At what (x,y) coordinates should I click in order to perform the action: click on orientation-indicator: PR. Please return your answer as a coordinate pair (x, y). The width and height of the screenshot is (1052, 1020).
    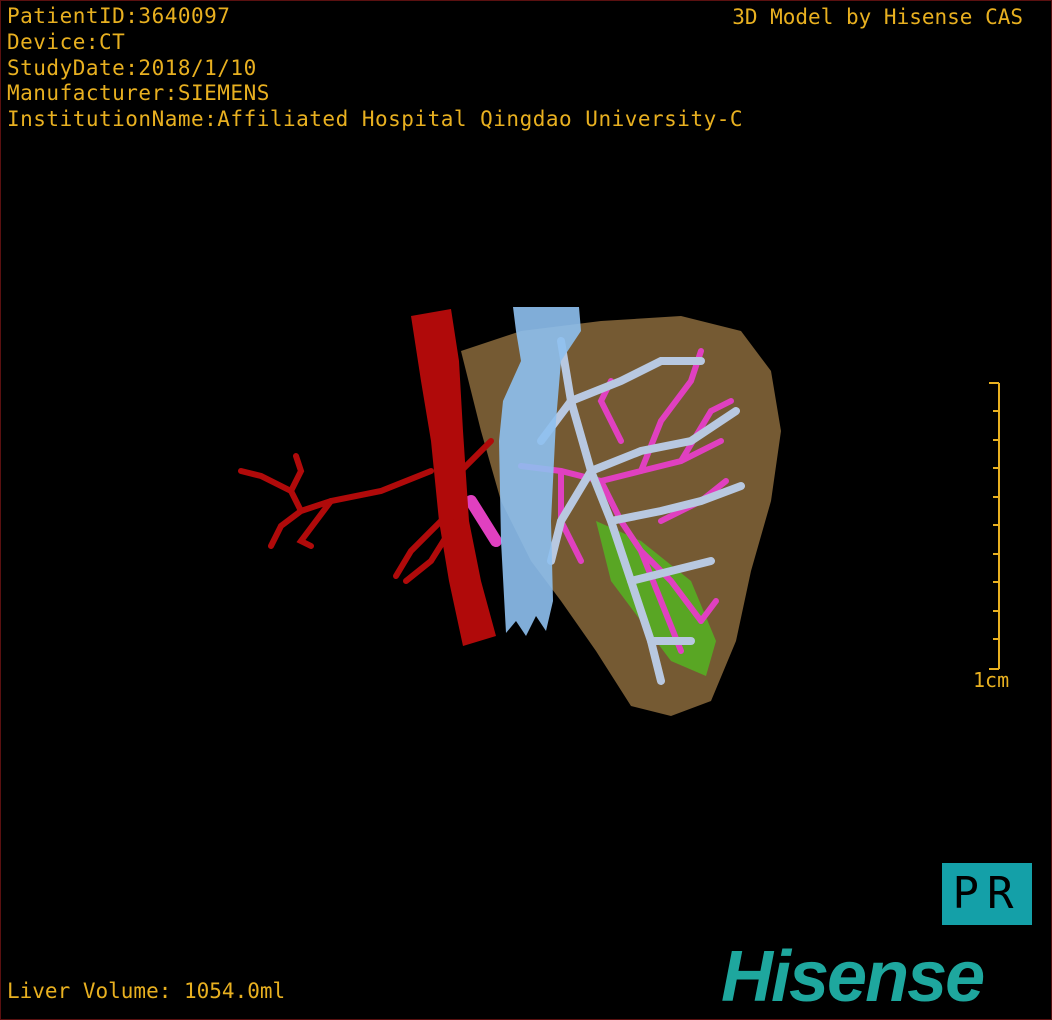
    Looking at the image, I should click on (987, 894).